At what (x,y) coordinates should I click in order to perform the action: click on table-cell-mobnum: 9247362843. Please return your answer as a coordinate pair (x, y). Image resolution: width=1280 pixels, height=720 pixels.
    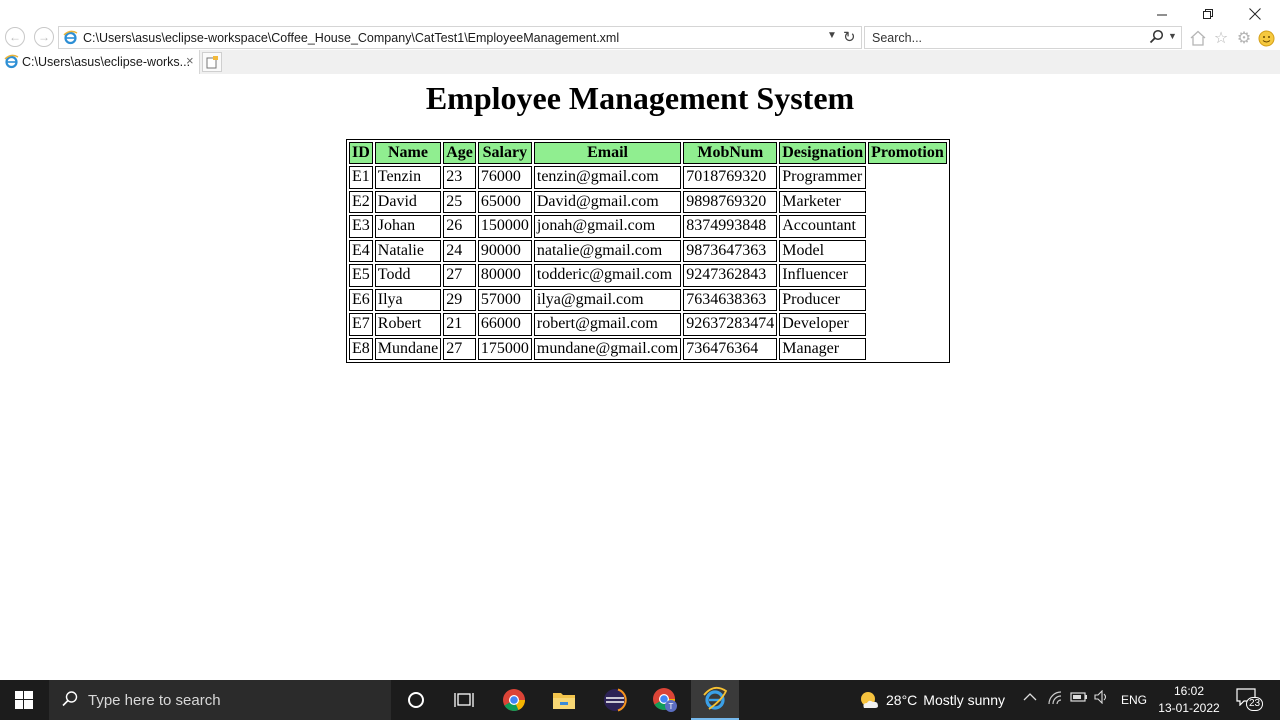
    Looking at the image, I should click on (730, 275).